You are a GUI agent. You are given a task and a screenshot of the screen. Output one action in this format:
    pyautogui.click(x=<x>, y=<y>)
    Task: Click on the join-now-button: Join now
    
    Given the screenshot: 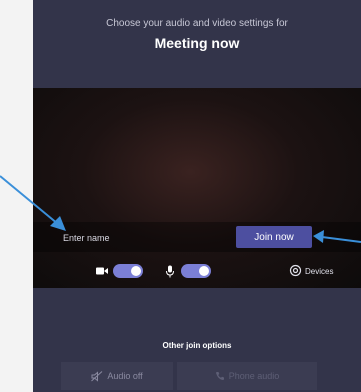 What is the action you would take?
    pyautogui.click(x=274, y=237)
    